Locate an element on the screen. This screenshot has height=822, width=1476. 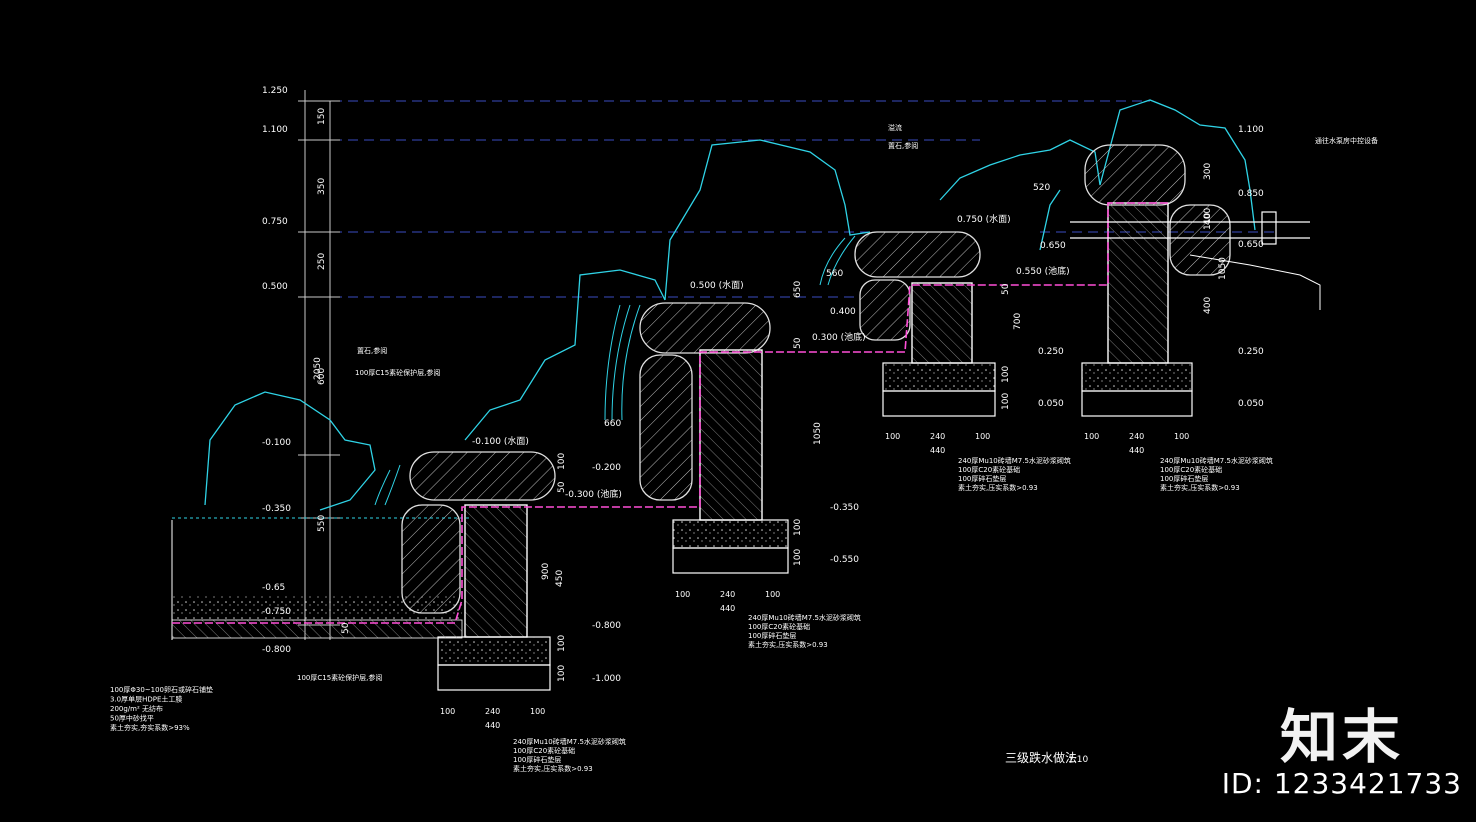
elevation-label: 0.750 is located at coordinates (275, 222).